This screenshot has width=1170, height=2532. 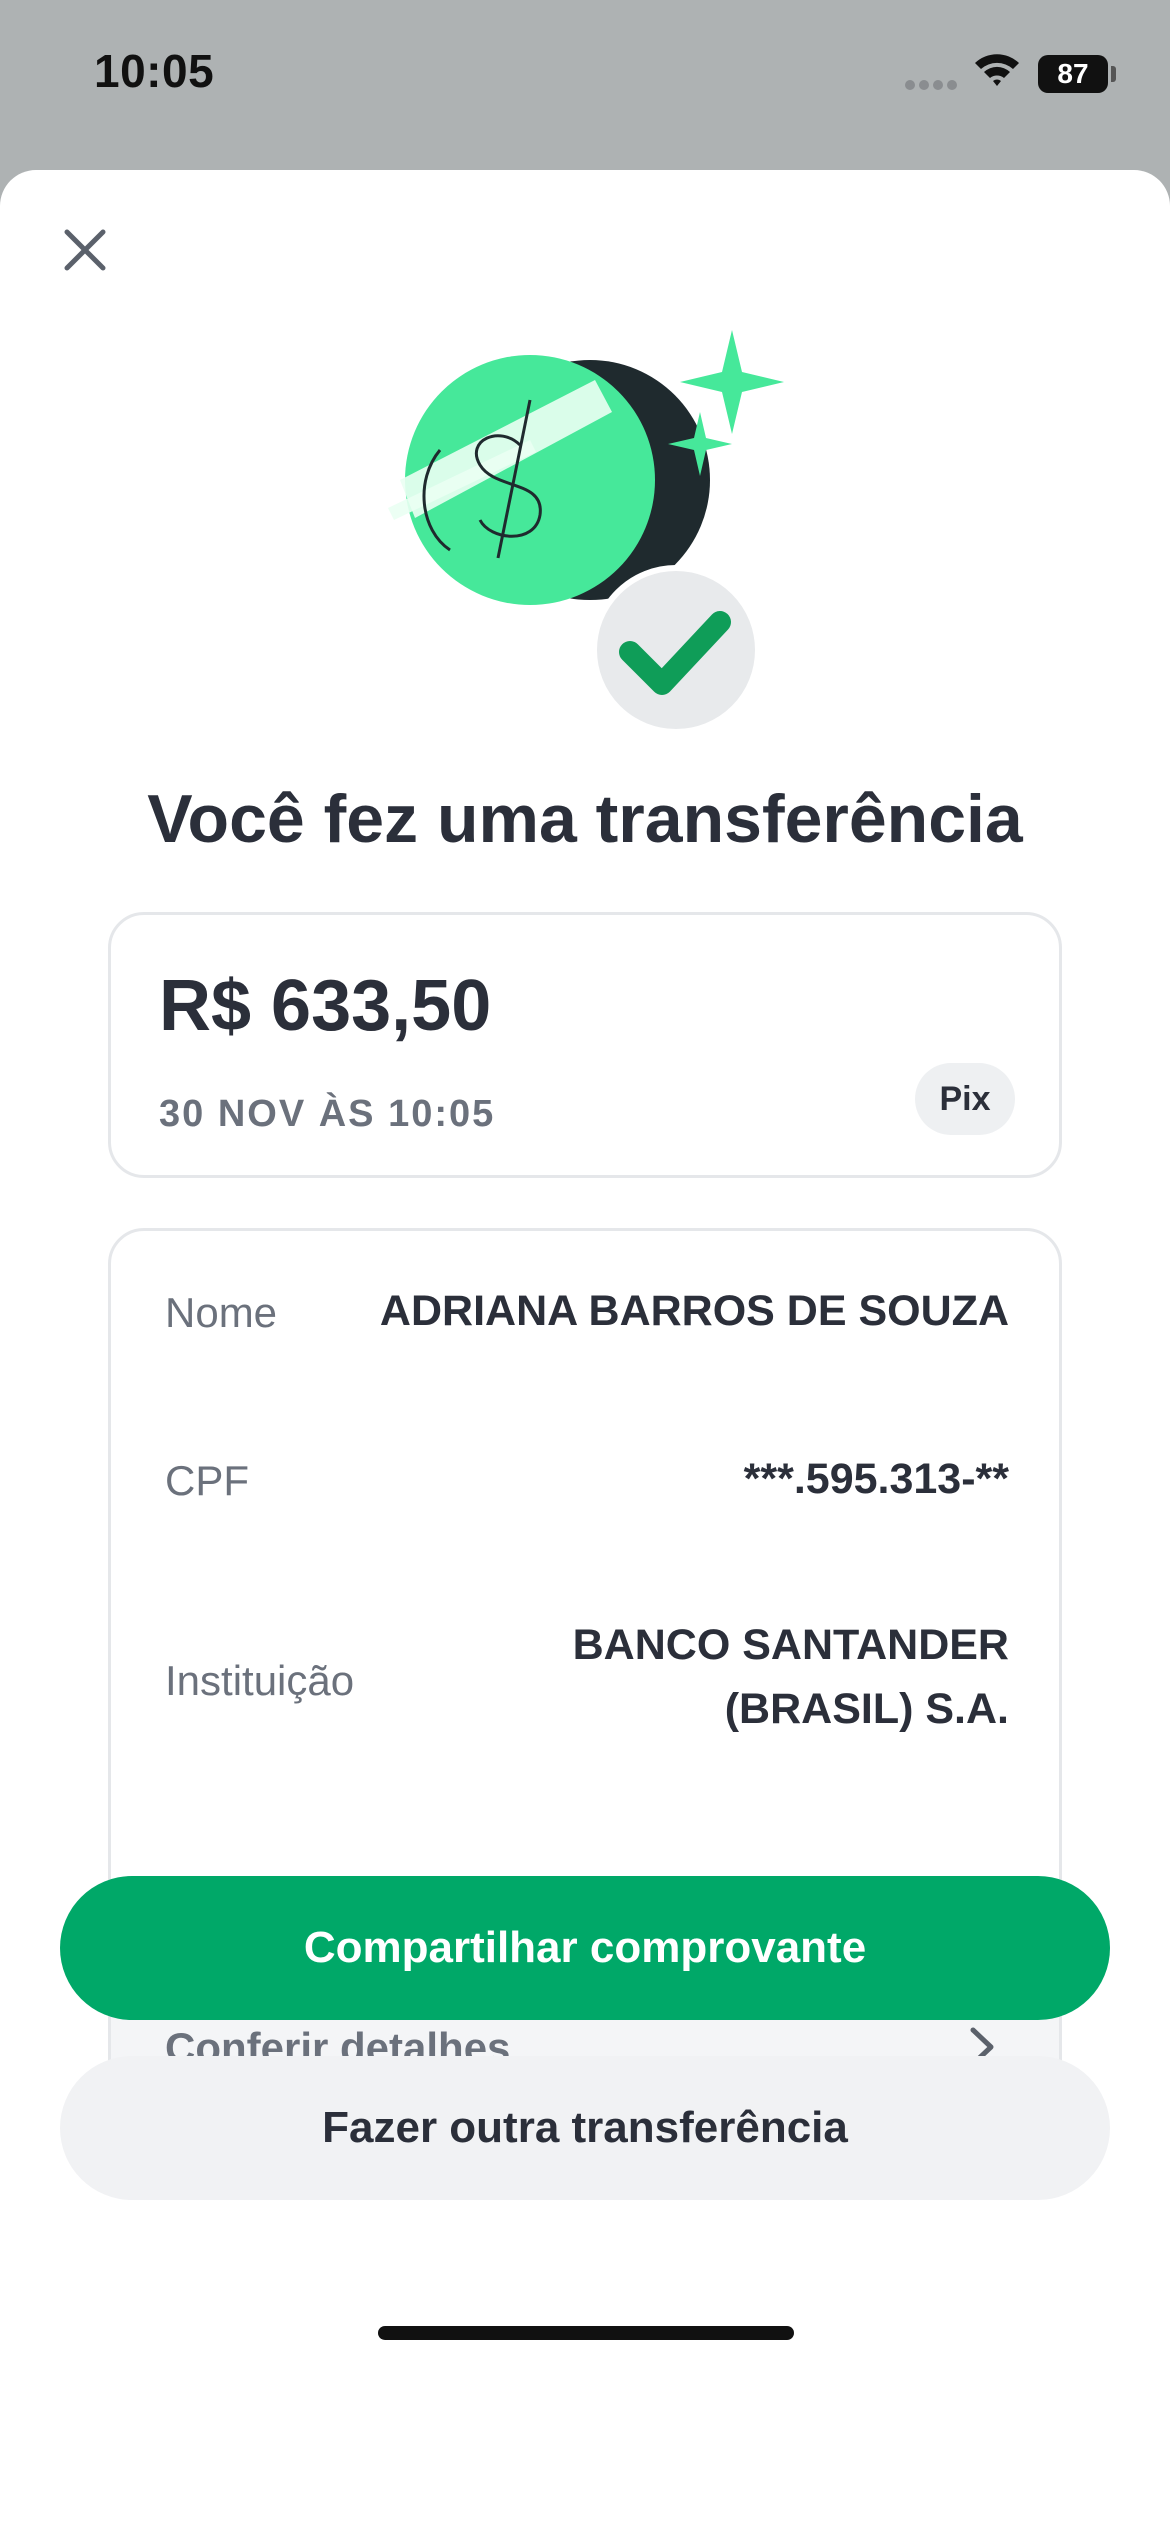 What do you see at coordinates (1113, 74) in the screenshot?
I see `battery-cap` at bounding box center [1113, 74].